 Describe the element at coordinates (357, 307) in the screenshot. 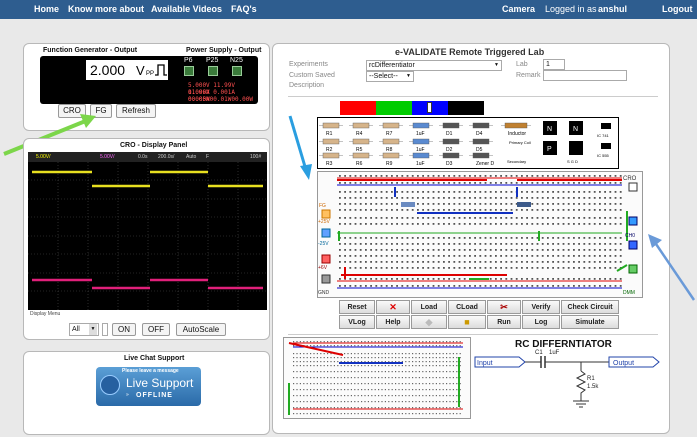

I see `reset-button: Reset` at that location.